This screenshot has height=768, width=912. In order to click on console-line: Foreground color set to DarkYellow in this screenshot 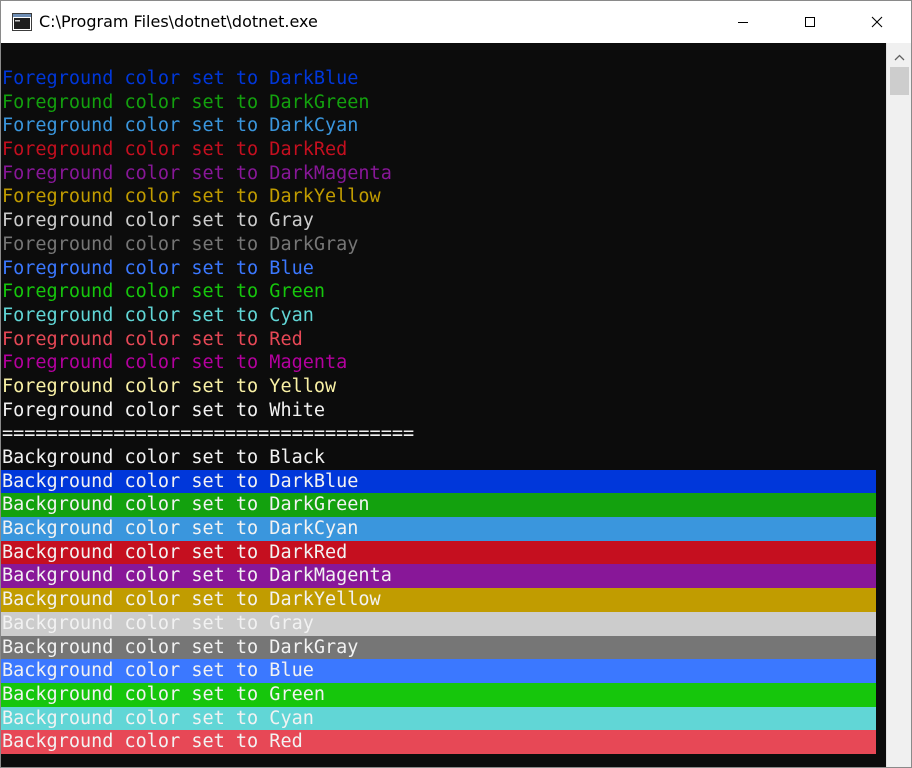, I will do `click(191, 197)`.